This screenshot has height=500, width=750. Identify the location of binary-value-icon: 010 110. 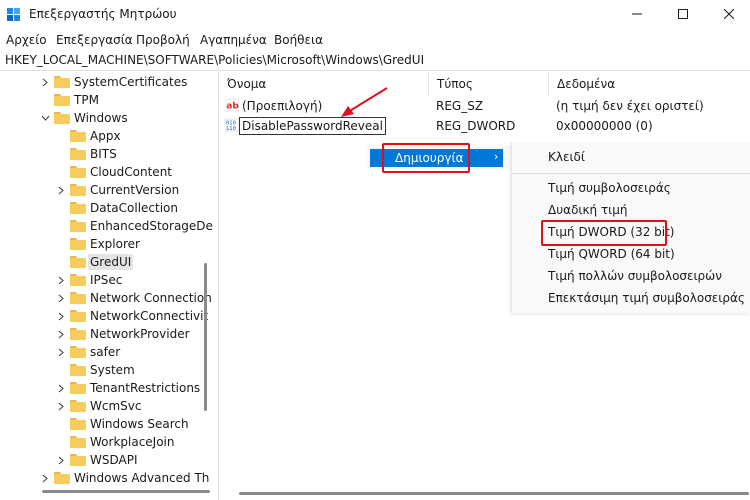
(232, 125).